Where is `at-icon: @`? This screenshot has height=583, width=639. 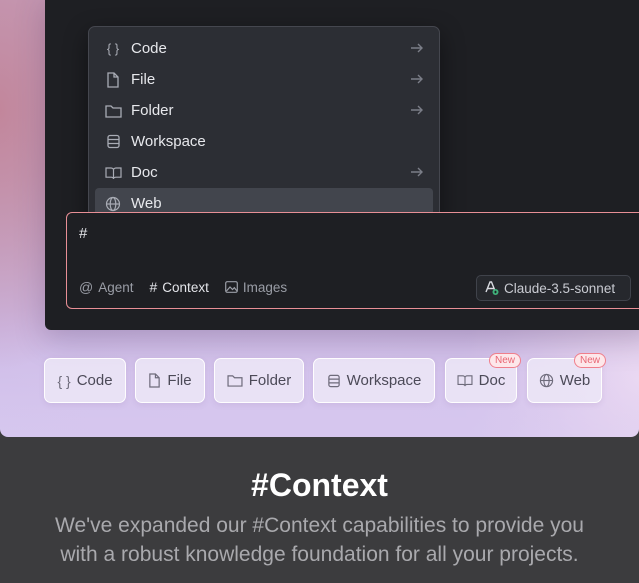 at-icon: @ is located at coordinates (86, 287).